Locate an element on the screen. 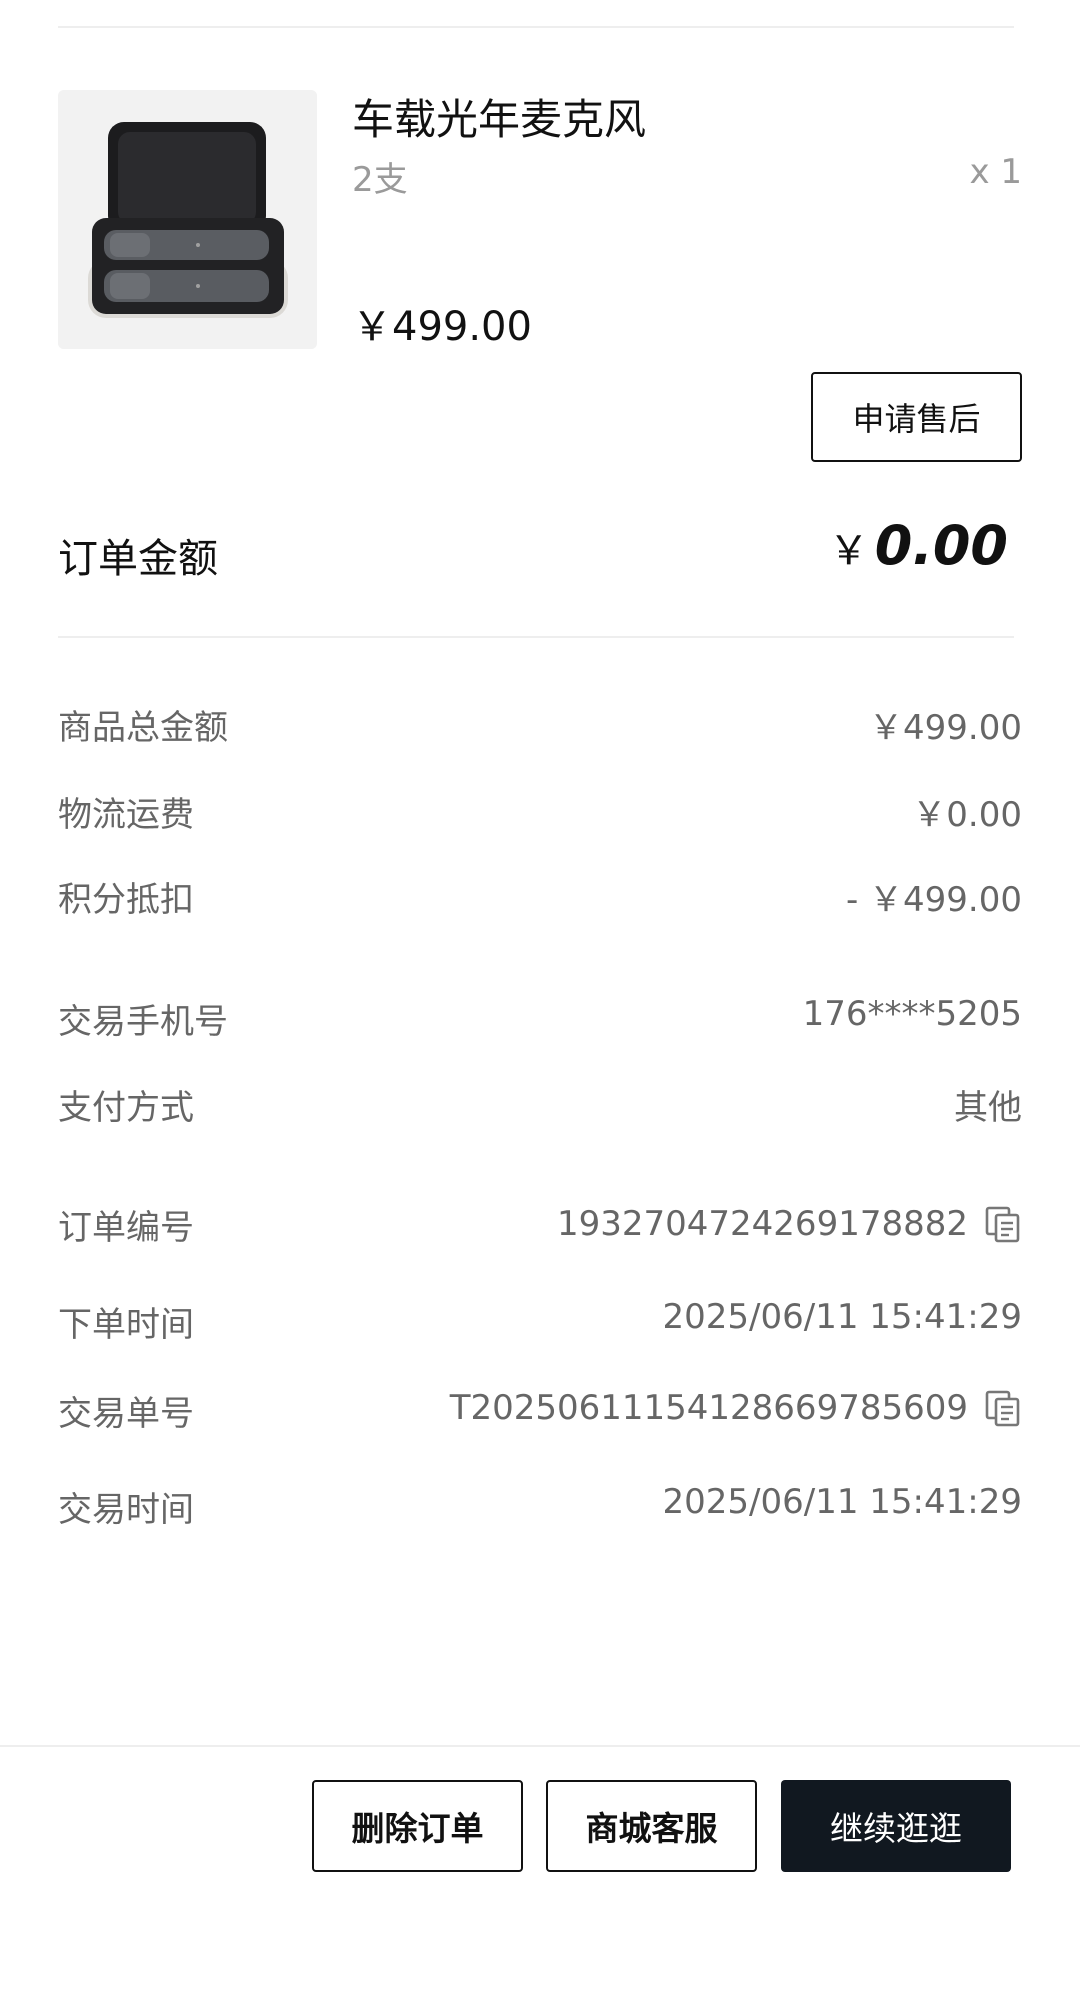 This screenshot has width=1080, height=2000. payment-method-value: 其他 is located at coordinates (988, 1104).